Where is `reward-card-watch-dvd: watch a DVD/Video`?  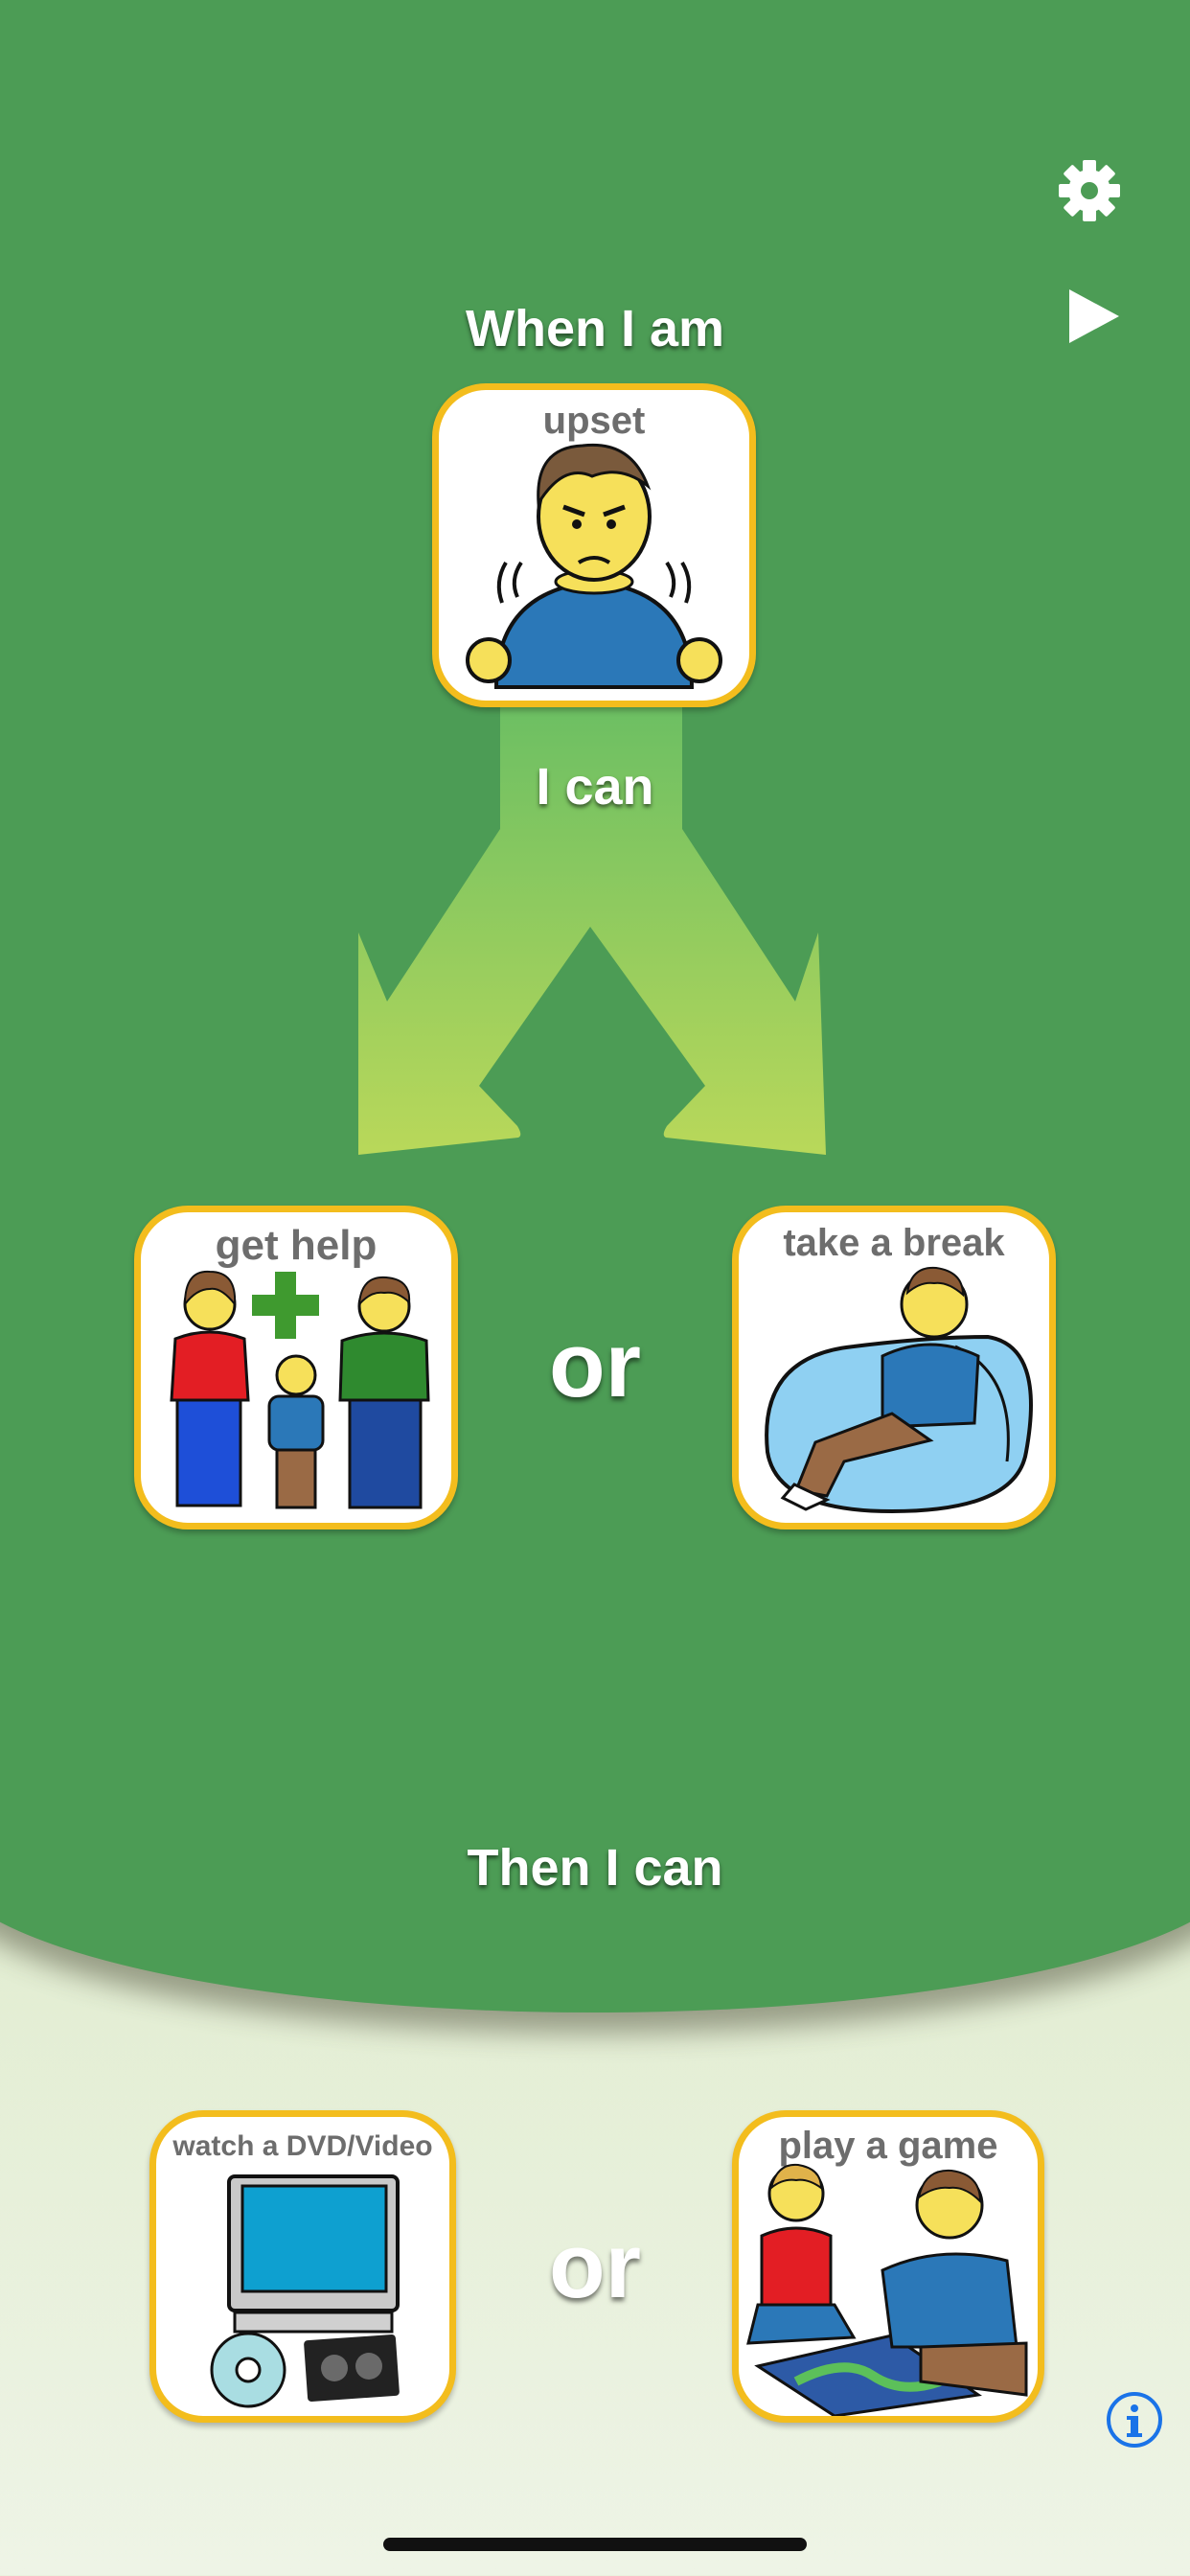
reward-card-watch-dvd: watch a DVD/Video is located at coordinates (303, 2266).